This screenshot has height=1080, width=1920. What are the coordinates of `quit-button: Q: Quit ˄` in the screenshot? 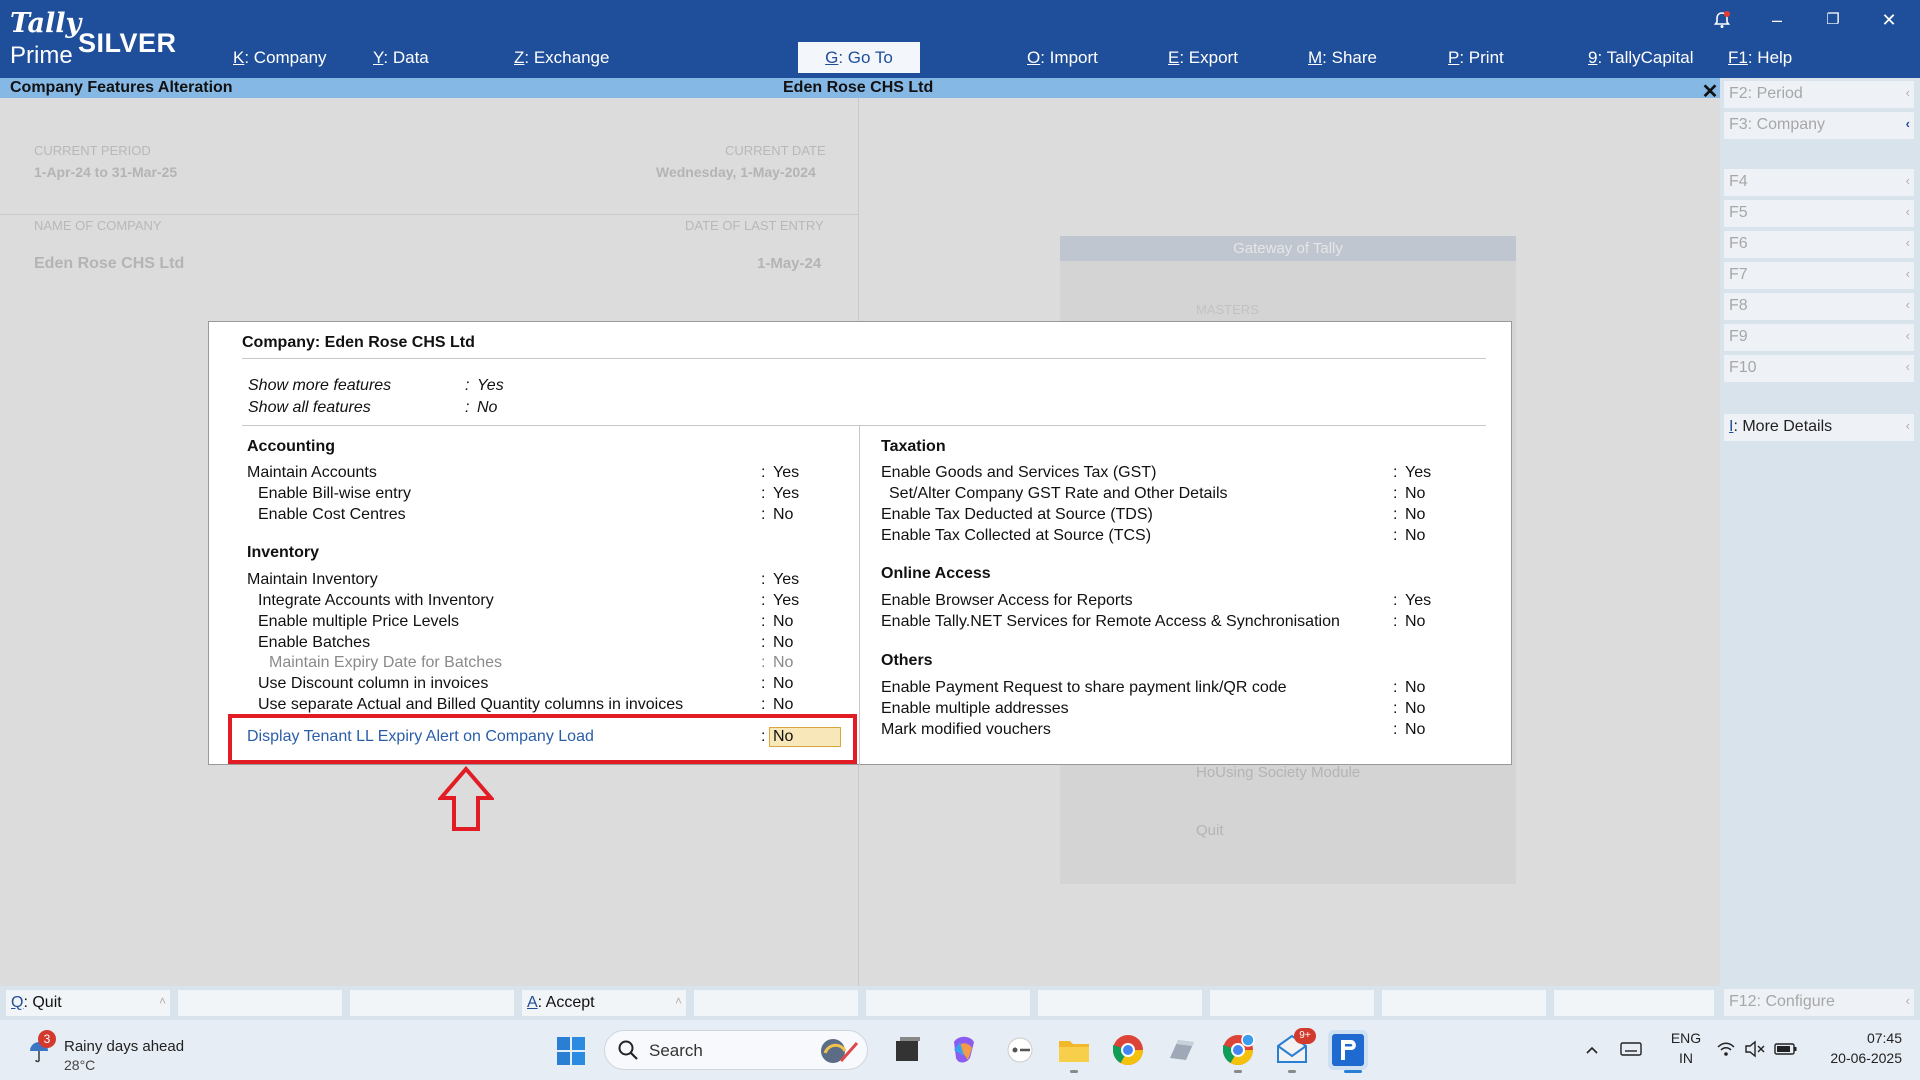 It's located at (88, 1003).